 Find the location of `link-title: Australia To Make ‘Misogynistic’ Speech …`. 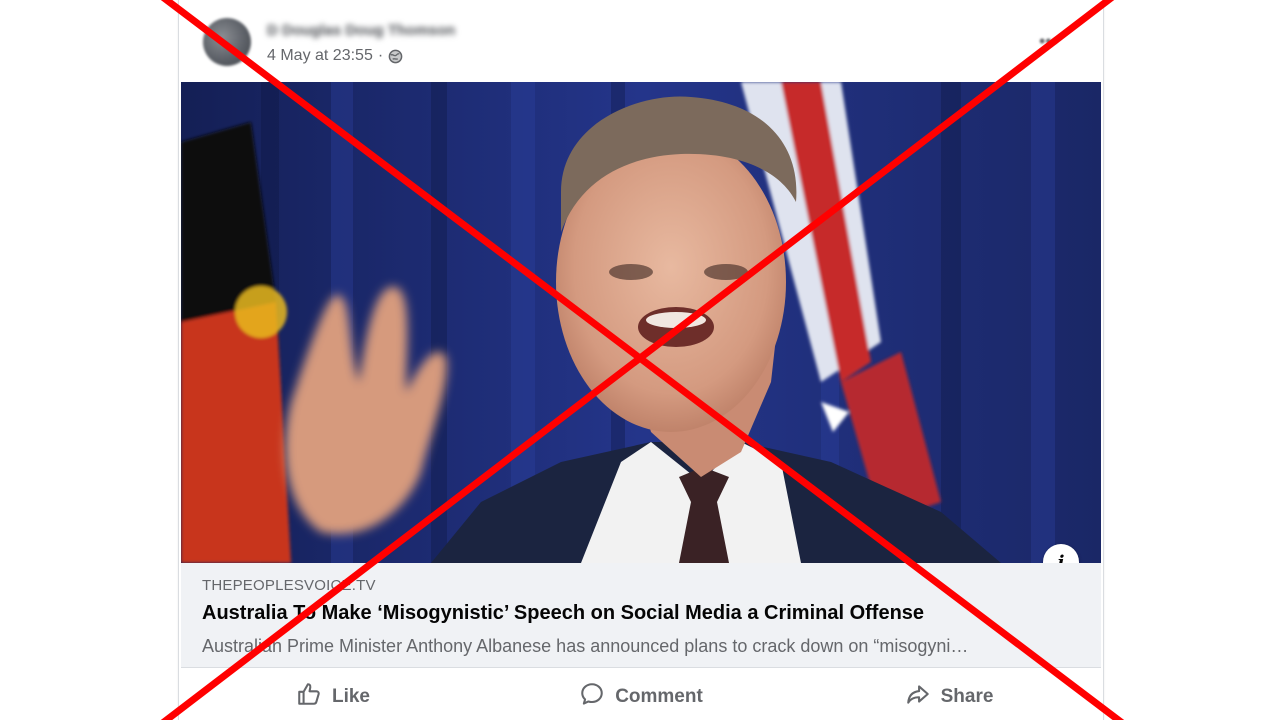

link-title: Australia To Make ‘Misogynistic’ Speech … is located at coordinates (563, 613).